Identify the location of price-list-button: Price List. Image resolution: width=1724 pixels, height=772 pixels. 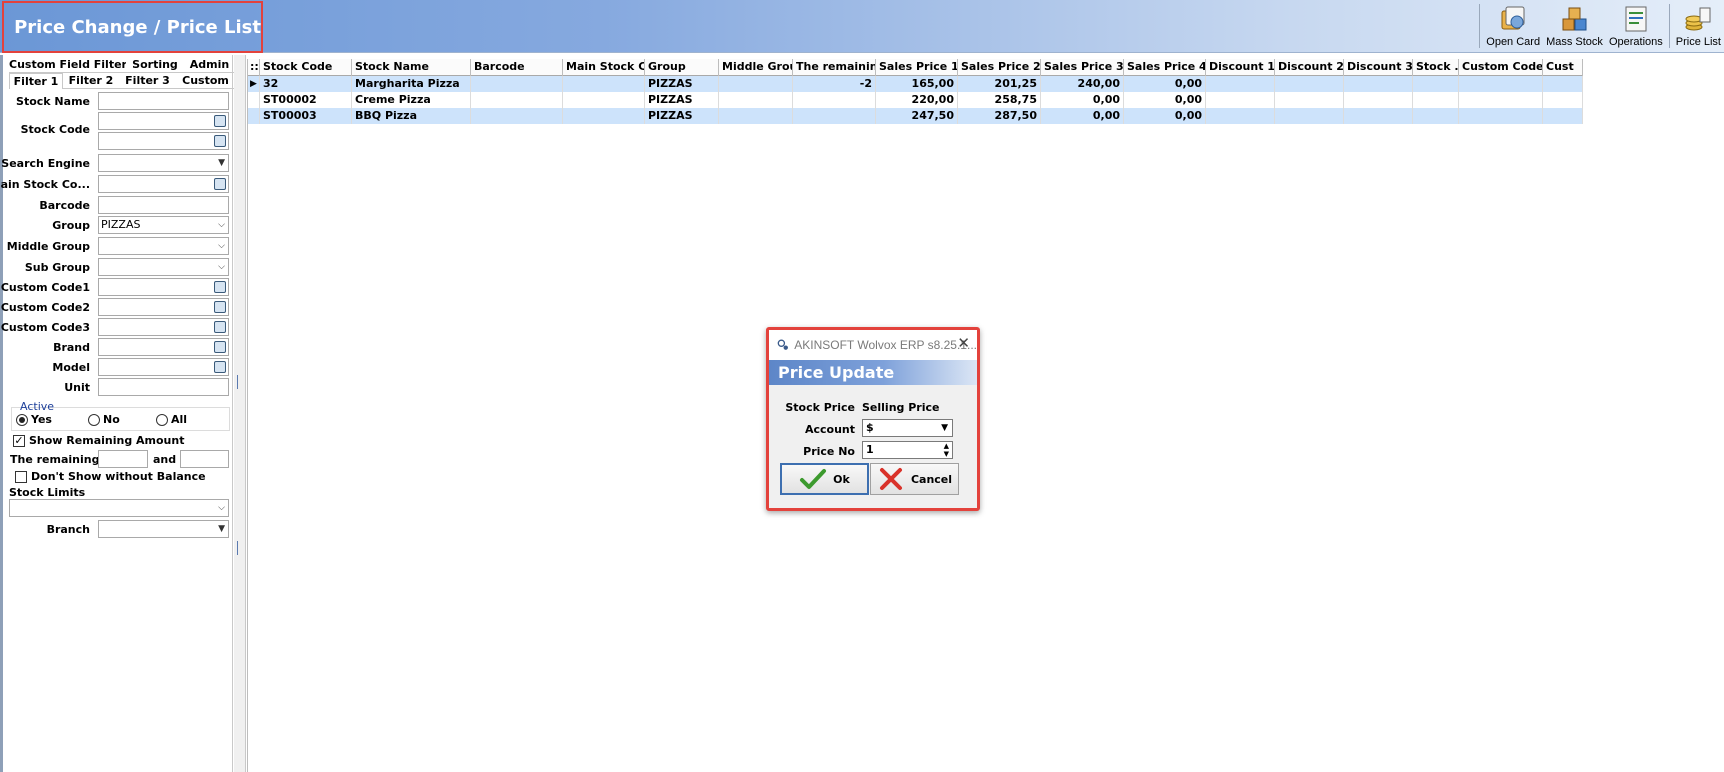
(1698, 25).